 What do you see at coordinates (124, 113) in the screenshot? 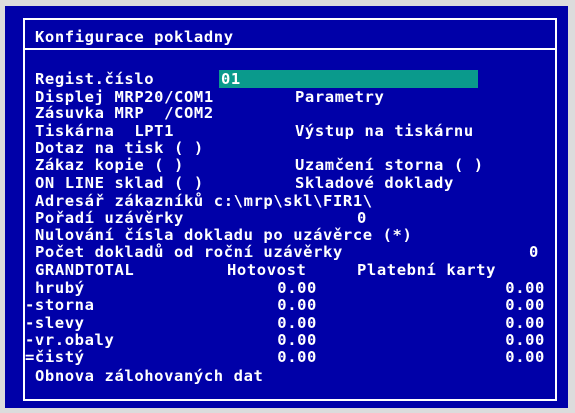
I see `menu-item-zasuvka: Zásuvka MRP /COM2` at bounding box center [124, 113].